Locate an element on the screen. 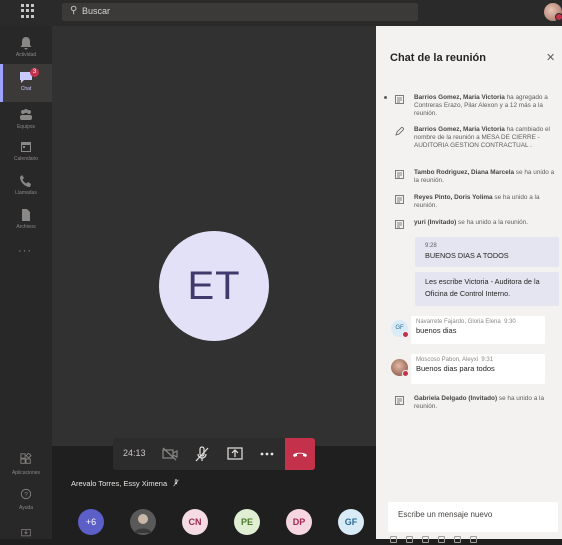  more-actions-button is located at coordinates (267, 454).